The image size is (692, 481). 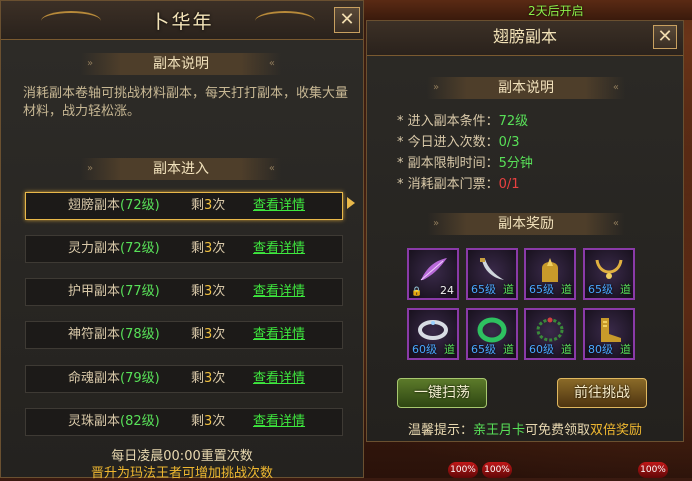 What do you see at coordinates (114, 334) in the screenshot?
I see `dungeon-name: 神符副本(78级)` at bounding box center [114, 334].